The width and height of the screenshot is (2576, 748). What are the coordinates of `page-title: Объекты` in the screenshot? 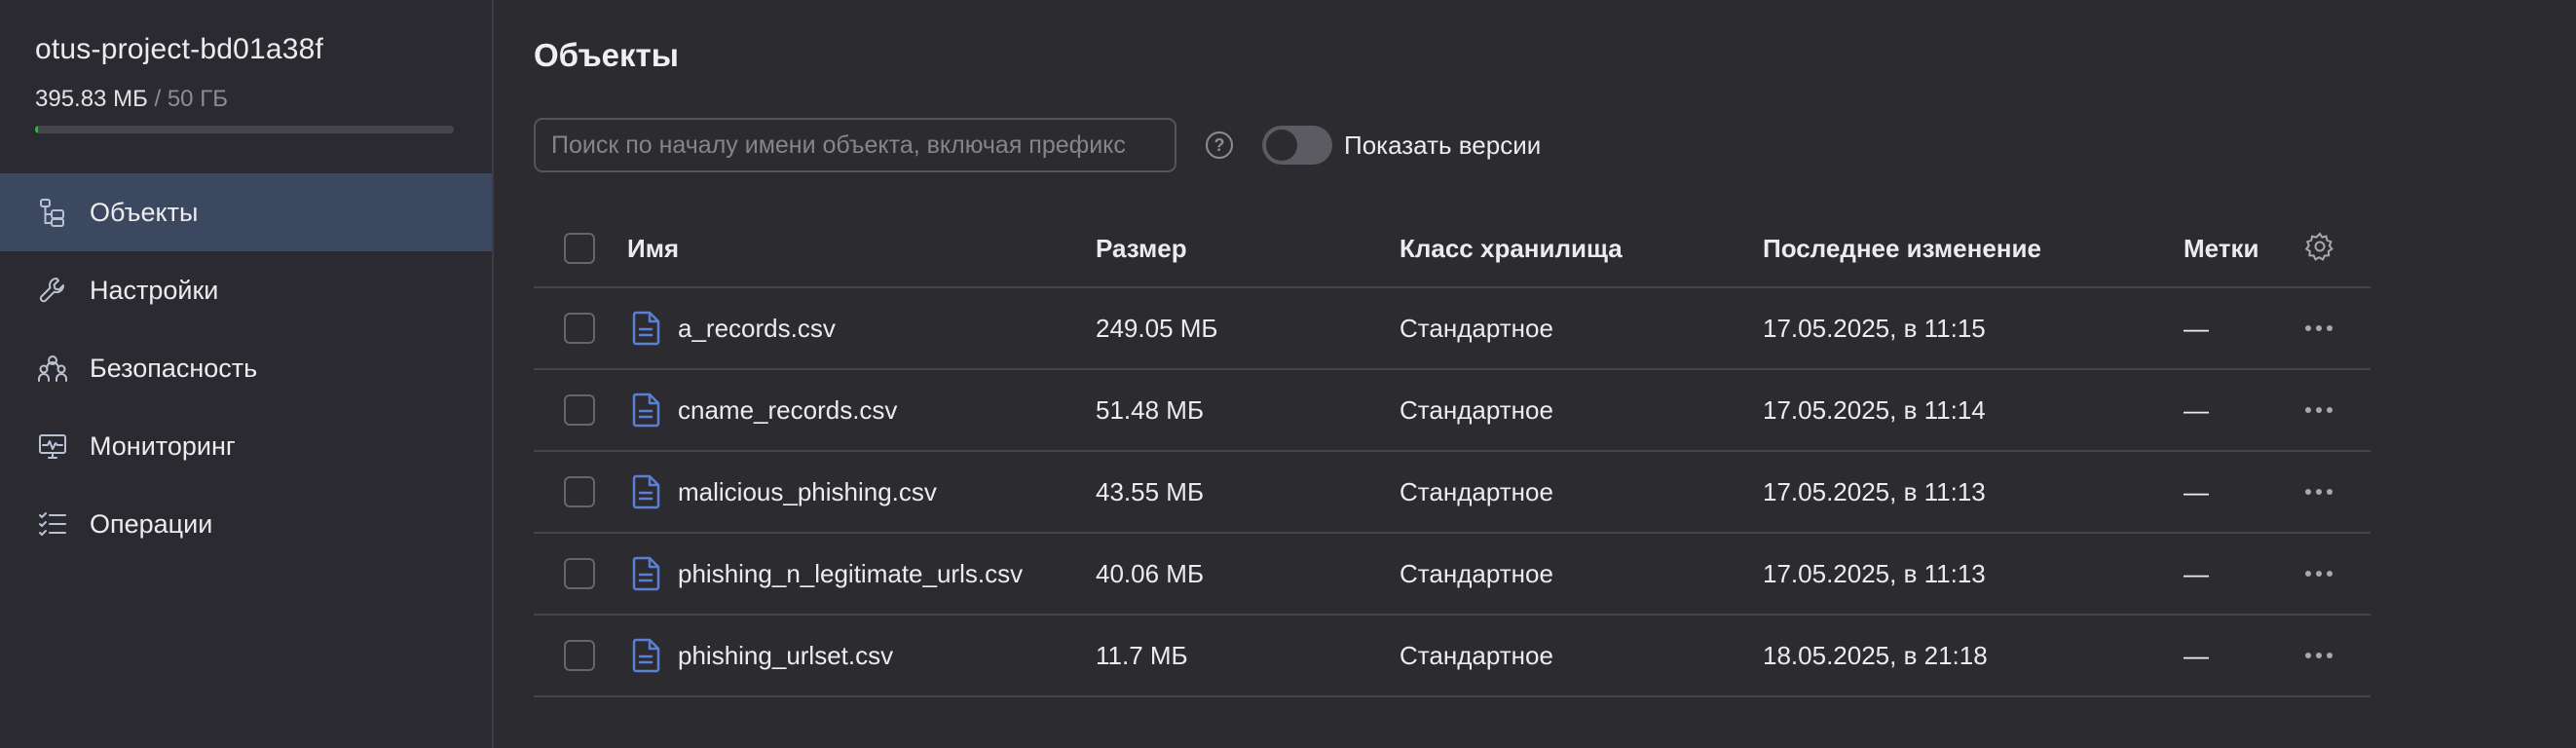 It's located at (606, 55).